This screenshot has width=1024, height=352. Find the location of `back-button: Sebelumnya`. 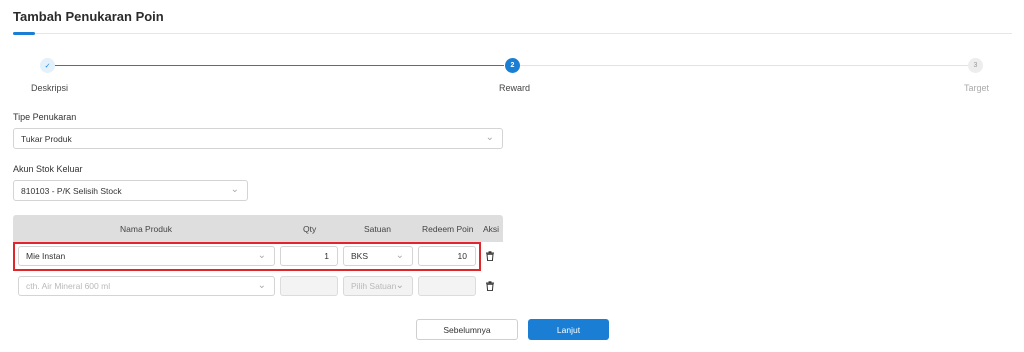

back-button: Sebelumnya is located at coordinates (467, 329).